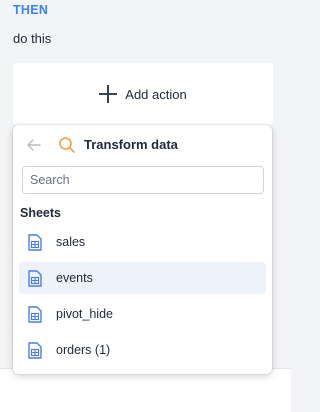 The height and width of the screenshot is (412, 320). I want to click on sheet-name: events, so click(74, 278).